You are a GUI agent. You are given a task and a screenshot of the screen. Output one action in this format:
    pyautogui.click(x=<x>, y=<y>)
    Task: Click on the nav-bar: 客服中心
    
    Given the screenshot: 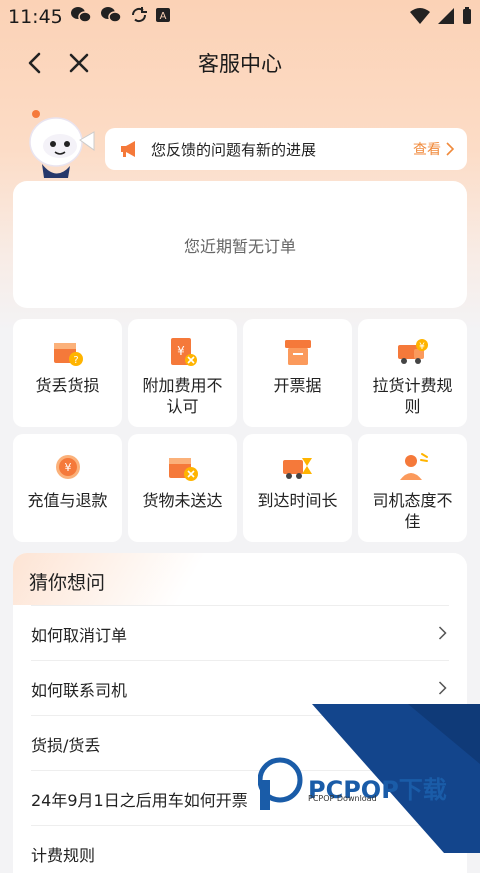 What is the action you would take?
    pyautogui.click(x=240, y=62)
    